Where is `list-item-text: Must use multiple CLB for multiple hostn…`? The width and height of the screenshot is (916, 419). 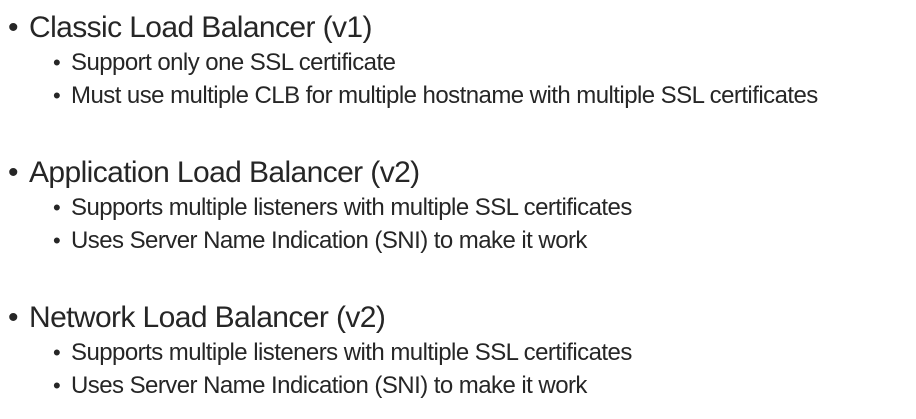 list-item-text: Must use multiple CLB for multiple hostn… is located at coordinates (444, 95).